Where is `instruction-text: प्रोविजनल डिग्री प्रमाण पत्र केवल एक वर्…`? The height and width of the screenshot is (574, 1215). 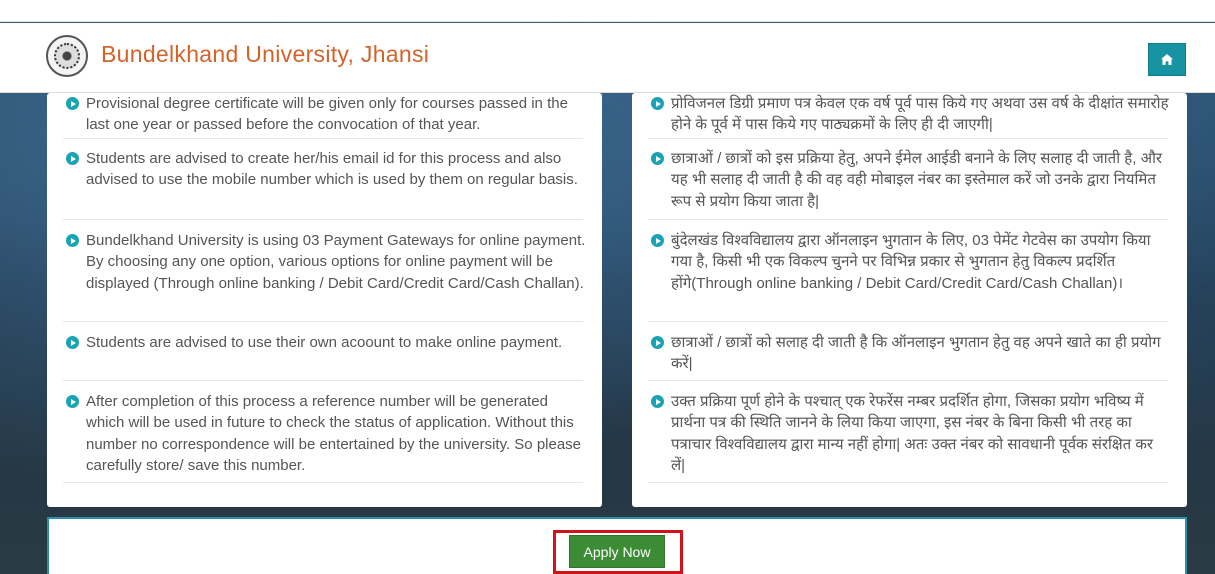 instruction-text: प्रोविजनल डिग्री प्रमाण पत्र केवल एक वर्… is located at coordinates (920, 114).